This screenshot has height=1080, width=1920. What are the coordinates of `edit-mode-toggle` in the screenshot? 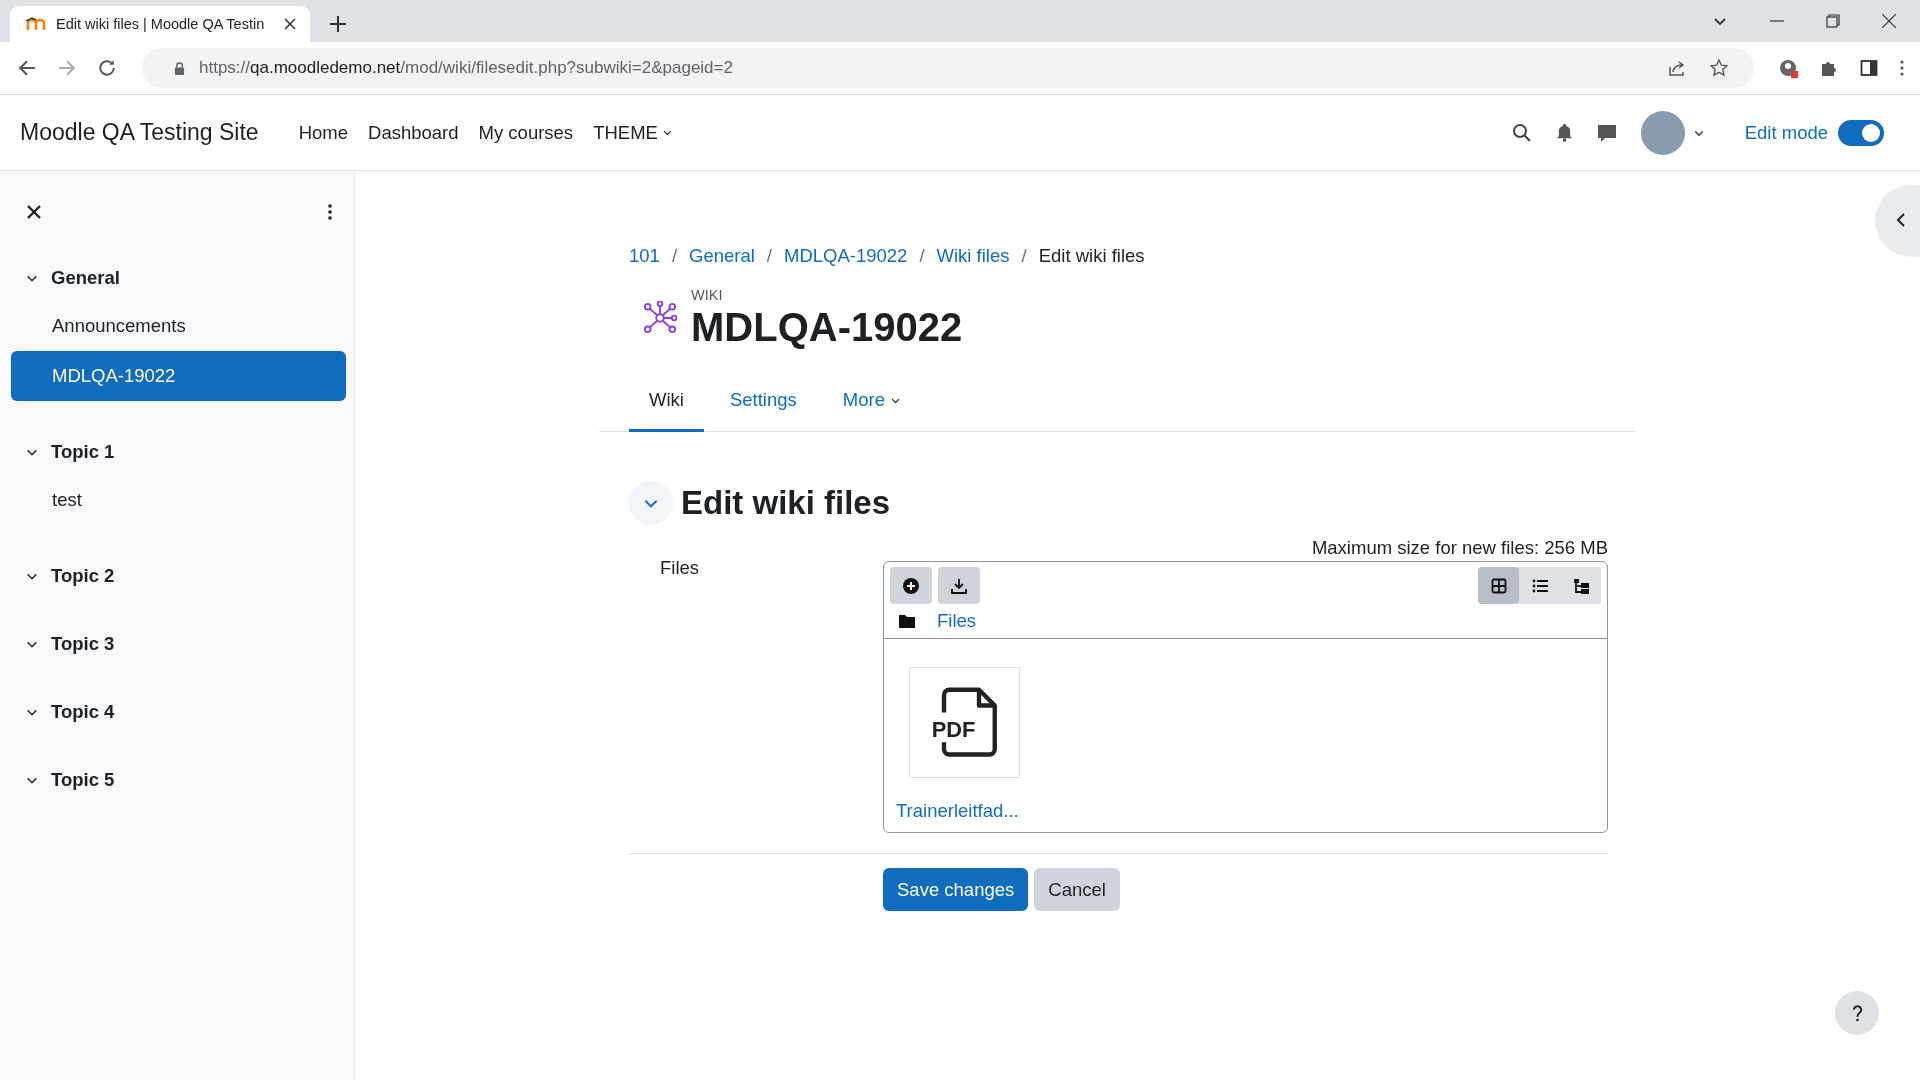 It's located at (1861, 132).